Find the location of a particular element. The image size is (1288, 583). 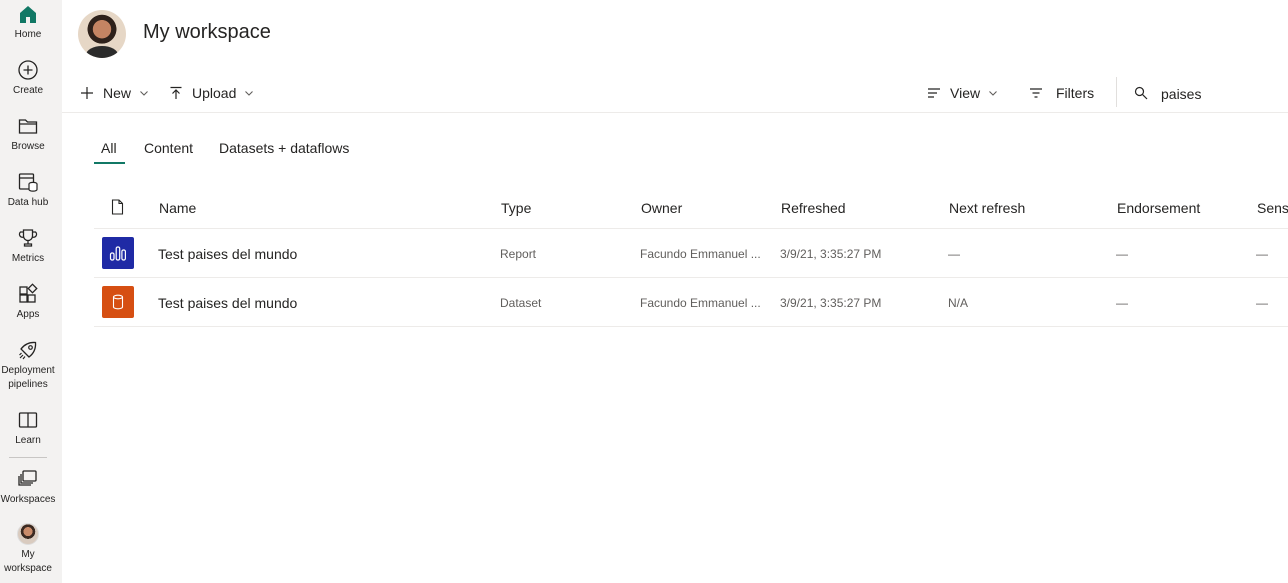

tab-datasets-dataflows: Datasets + dataflows is located at coordinates (284, 148).